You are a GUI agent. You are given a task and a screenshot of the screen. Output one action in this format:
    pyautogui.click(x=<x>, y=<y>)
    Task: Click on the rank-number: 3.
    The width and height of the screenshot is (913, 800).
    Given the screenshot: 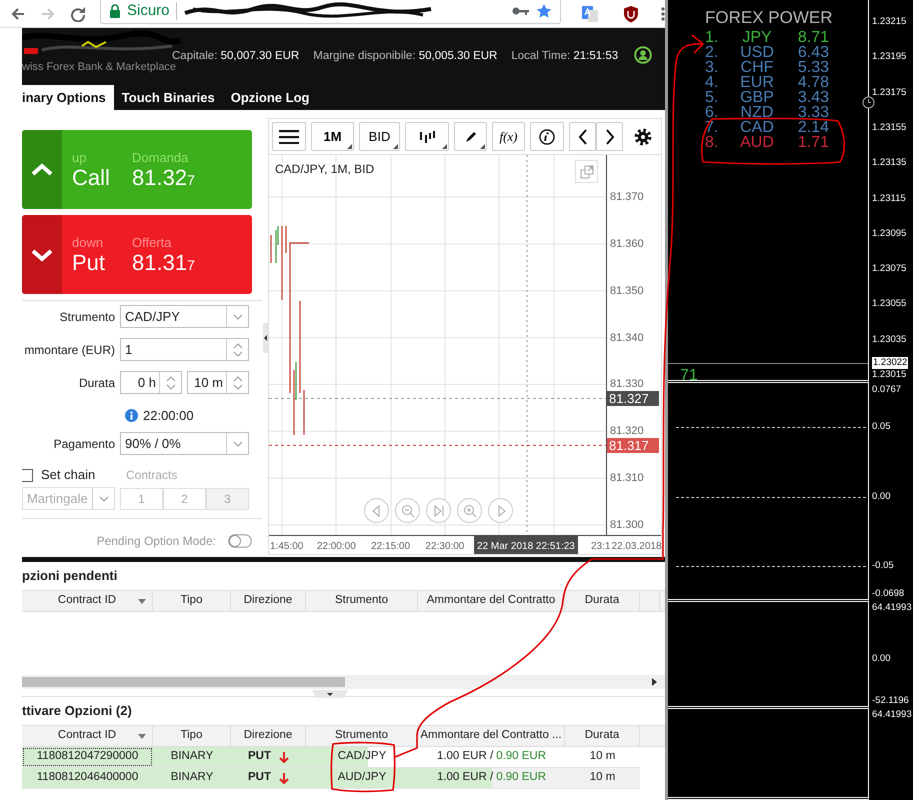 What is the action you would take?
    pyautogui.click(x=712, y=67)
    